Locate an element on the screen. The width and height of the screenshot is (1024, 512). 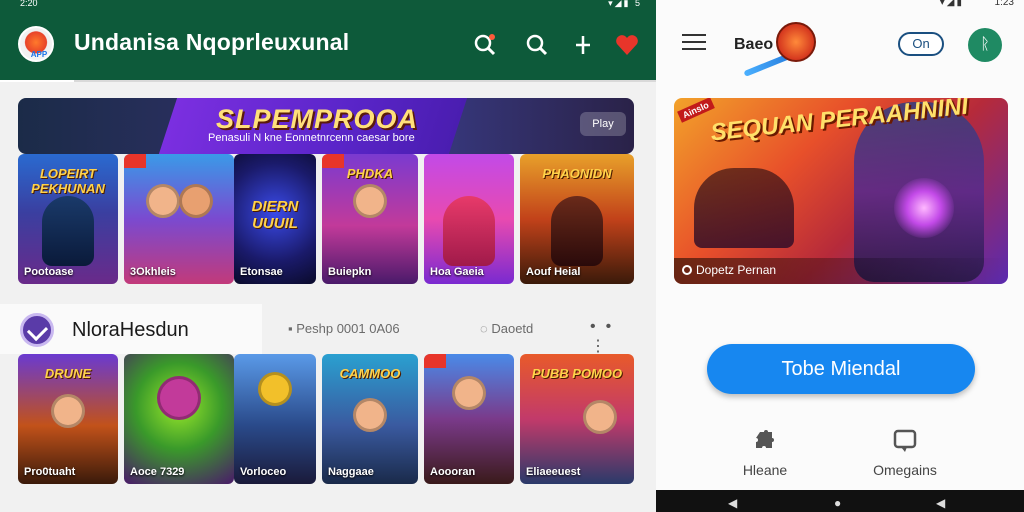
app-logo-text: APP is located at coordinates (39, 54).